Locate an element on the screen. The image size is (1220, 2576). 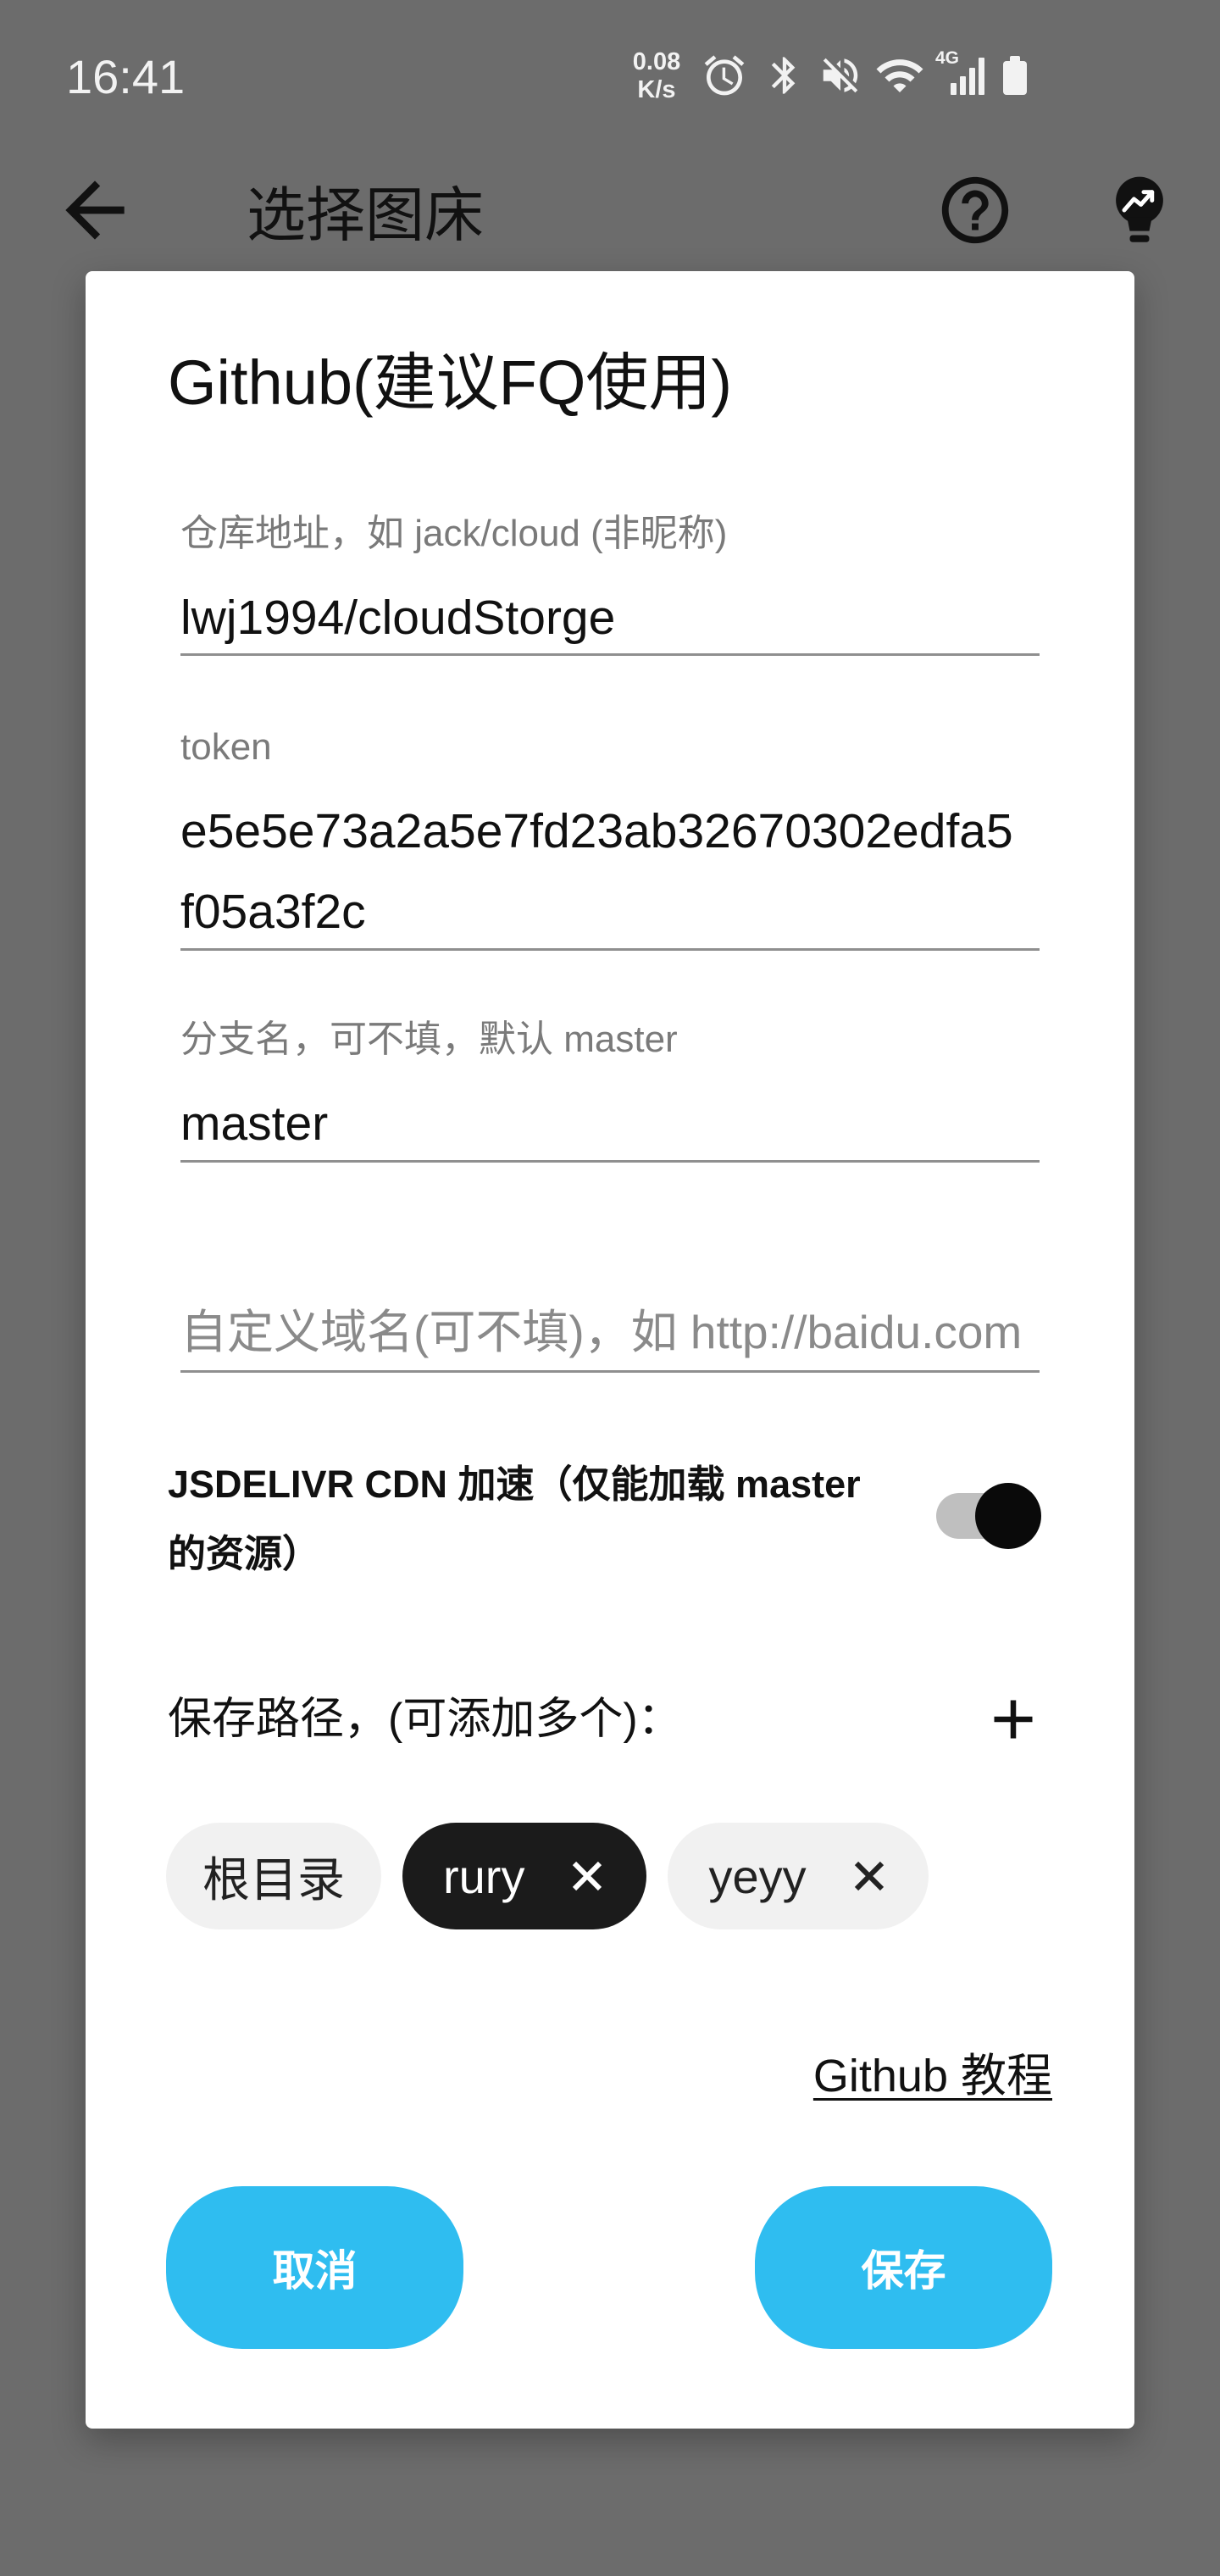
cdn-toggle is located at coordinates (988, 1516).